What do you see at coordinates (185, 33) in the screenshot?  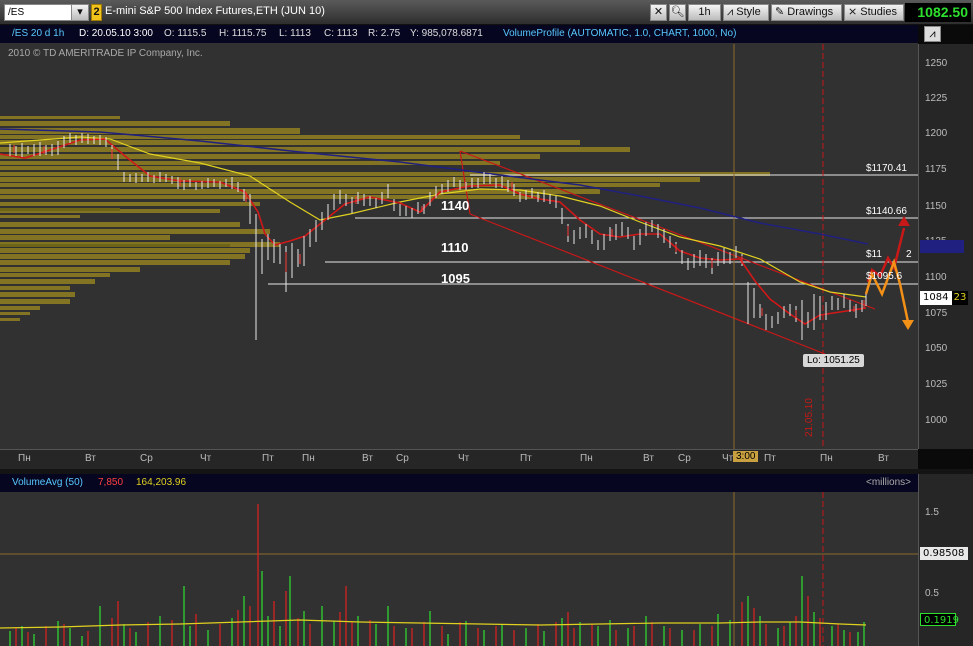 I see `bar-open: O: 1115.5` at bounding box center [185, 33].